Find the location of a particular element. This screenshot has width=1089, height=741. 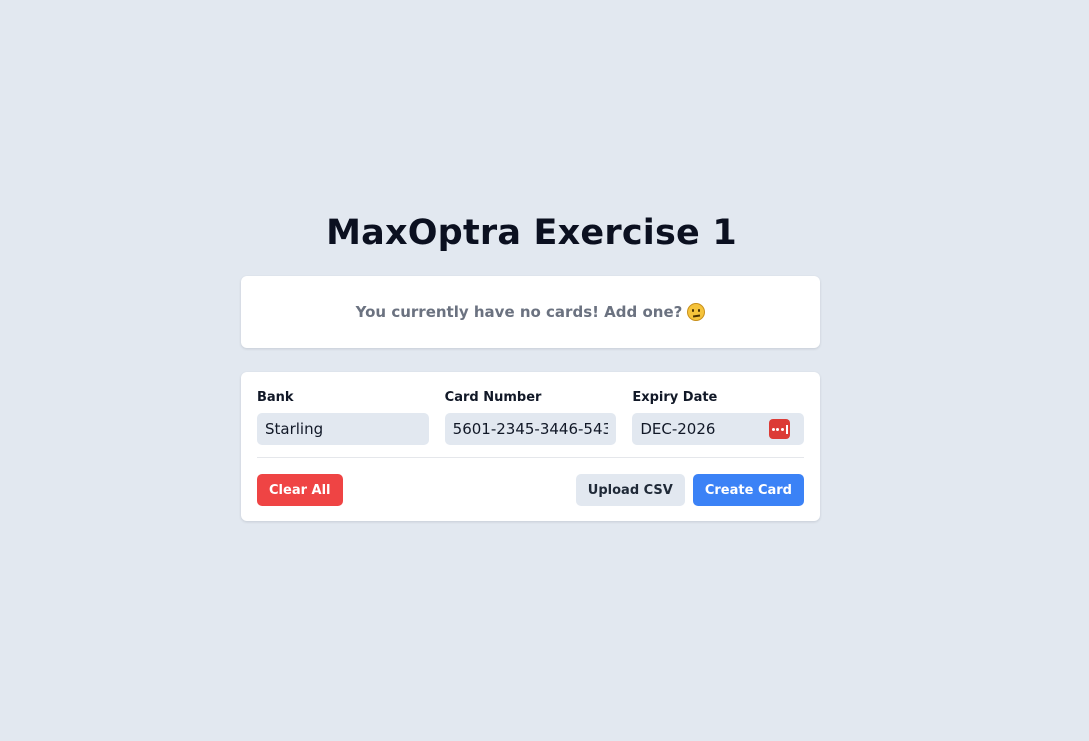

thinking-face-icon is located at coordinates (696, 312).